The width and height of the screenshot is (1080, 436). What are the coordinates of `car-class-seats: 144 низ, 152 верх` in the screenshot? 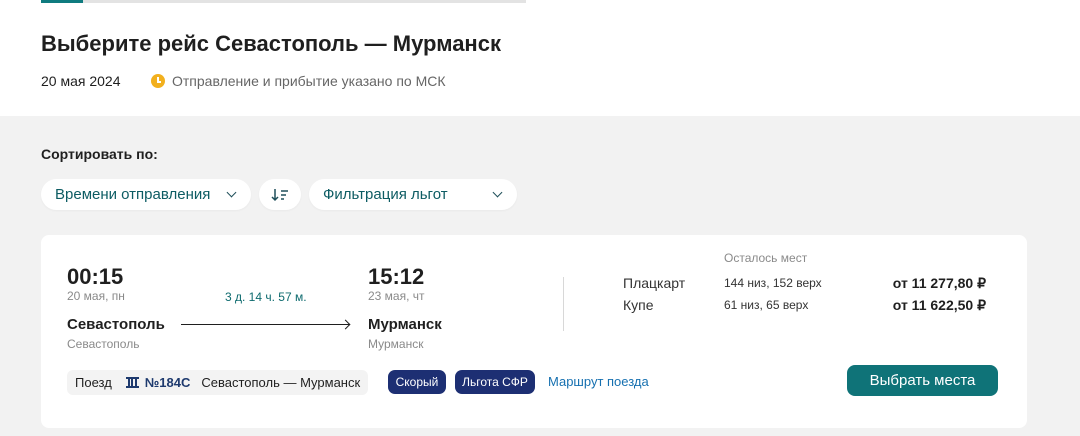 It's located at (773, 283).